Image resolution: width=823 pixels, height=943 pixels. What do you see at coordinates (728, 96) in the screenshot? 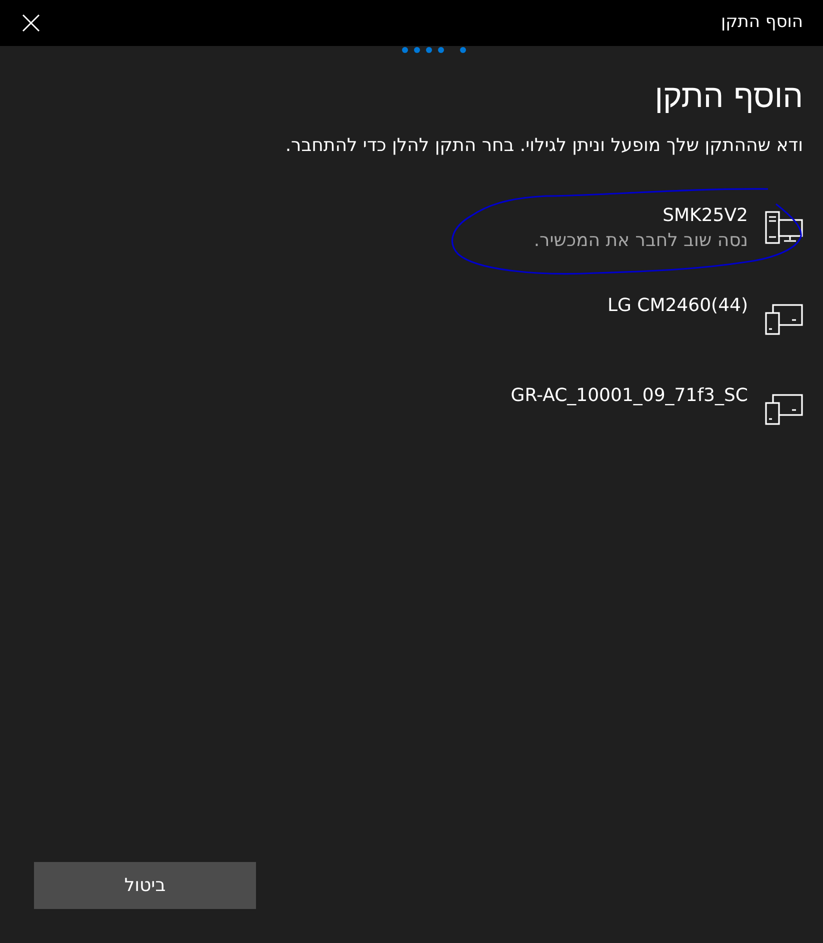
I see `page-heading: הוסף התקן` at bounding box center [728, 96].